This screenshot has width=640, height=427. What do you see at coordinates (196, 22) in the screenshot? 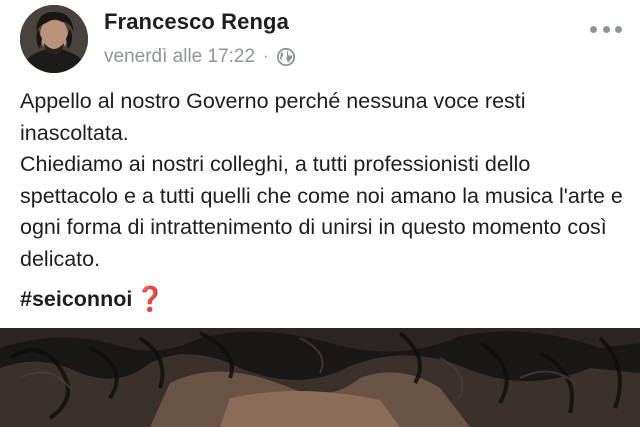
I see `author-name: Francesco Renga` at bounding box center [196, 22].